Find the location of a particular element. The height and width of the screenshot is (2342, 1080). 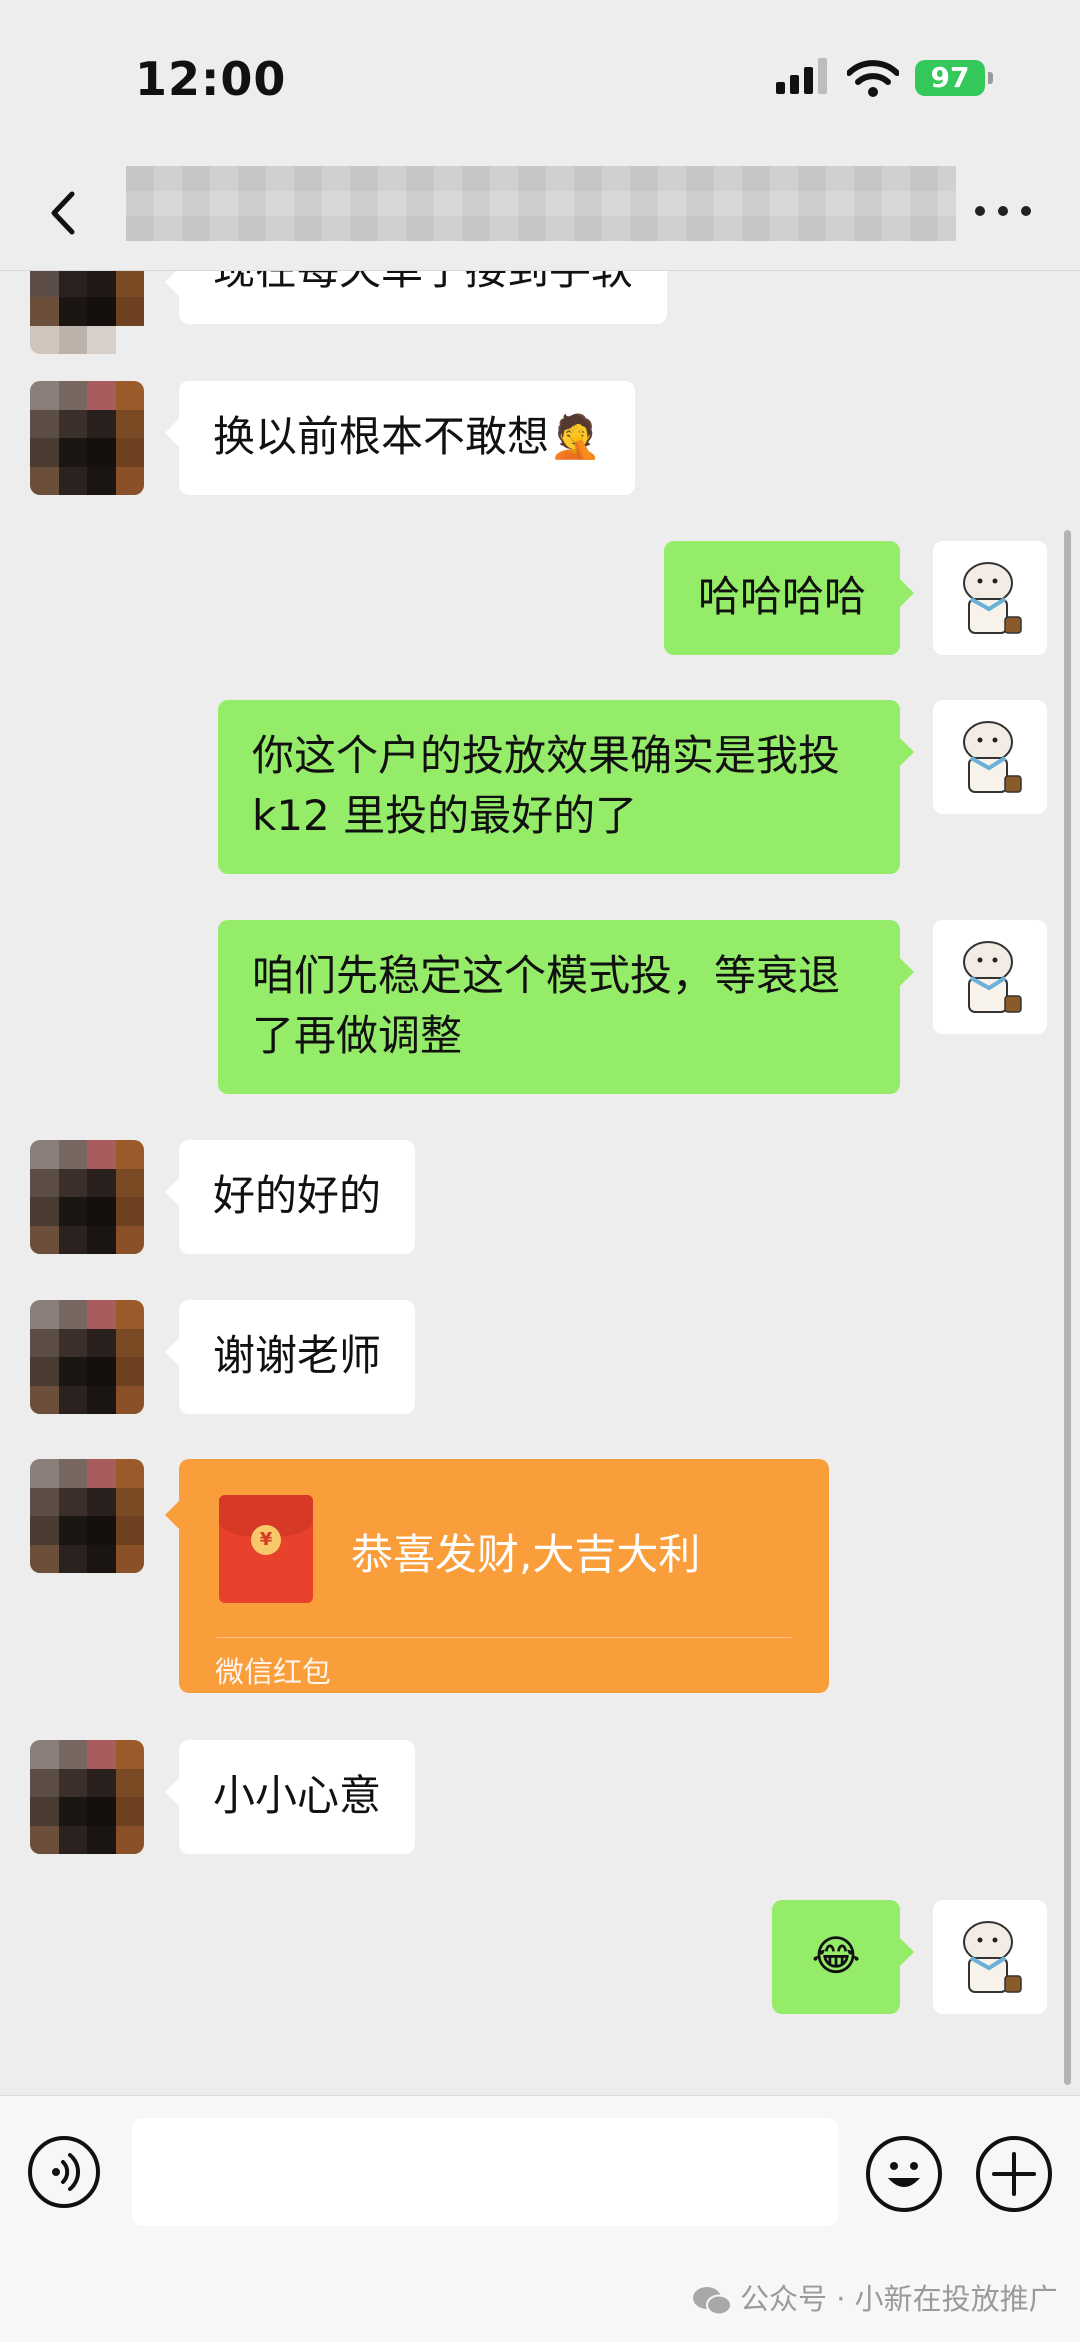

message-text: 😂 is located at coordinates (836, 1955).